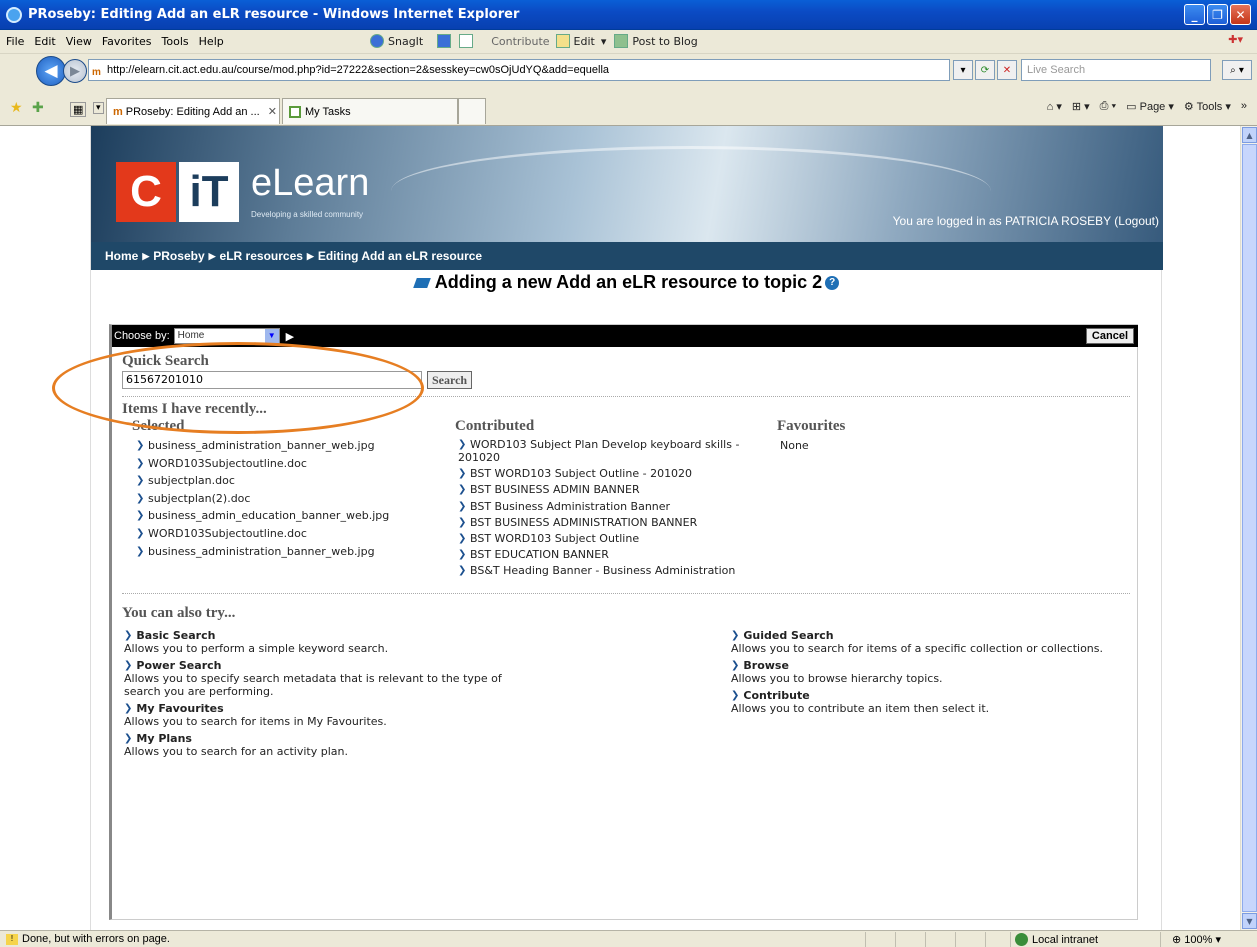 The height and width of the screenshot is (947, 1257). What do you see at coordinates (51, 71) in the screenshot?
I see `back-button: ◀` at bounding box center [51, 71].